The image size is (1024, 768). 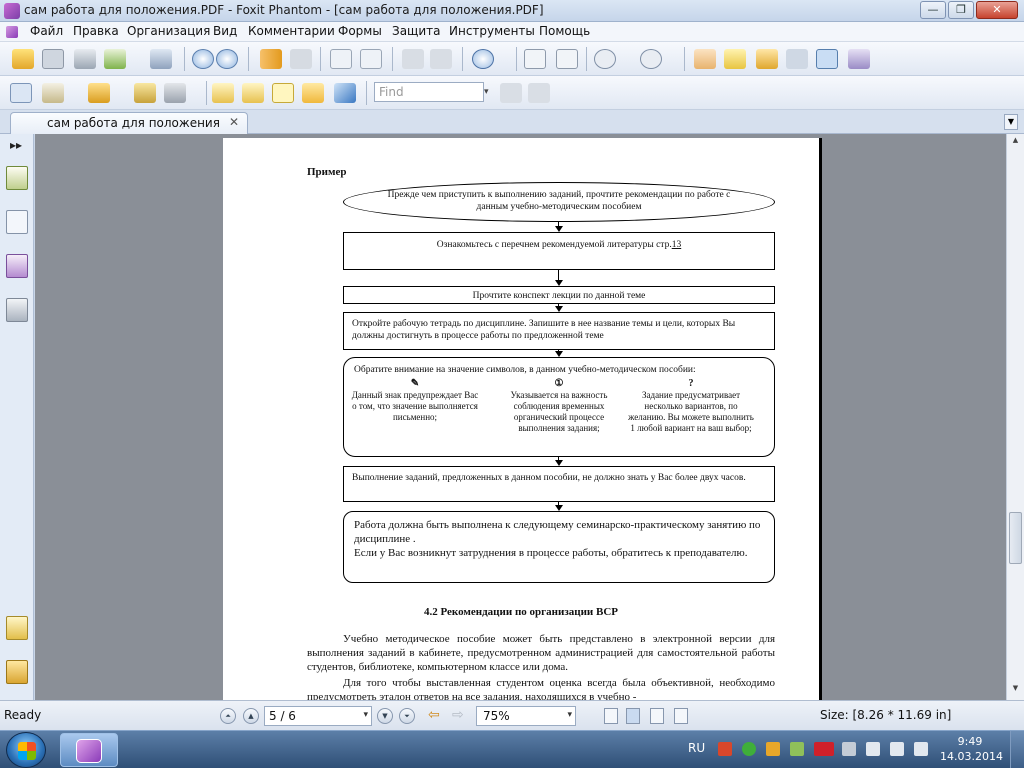 What do you see at coordinates (371, 59) in the screenshot?
I see `extract-page-icon` at bounding box center [371, 59].